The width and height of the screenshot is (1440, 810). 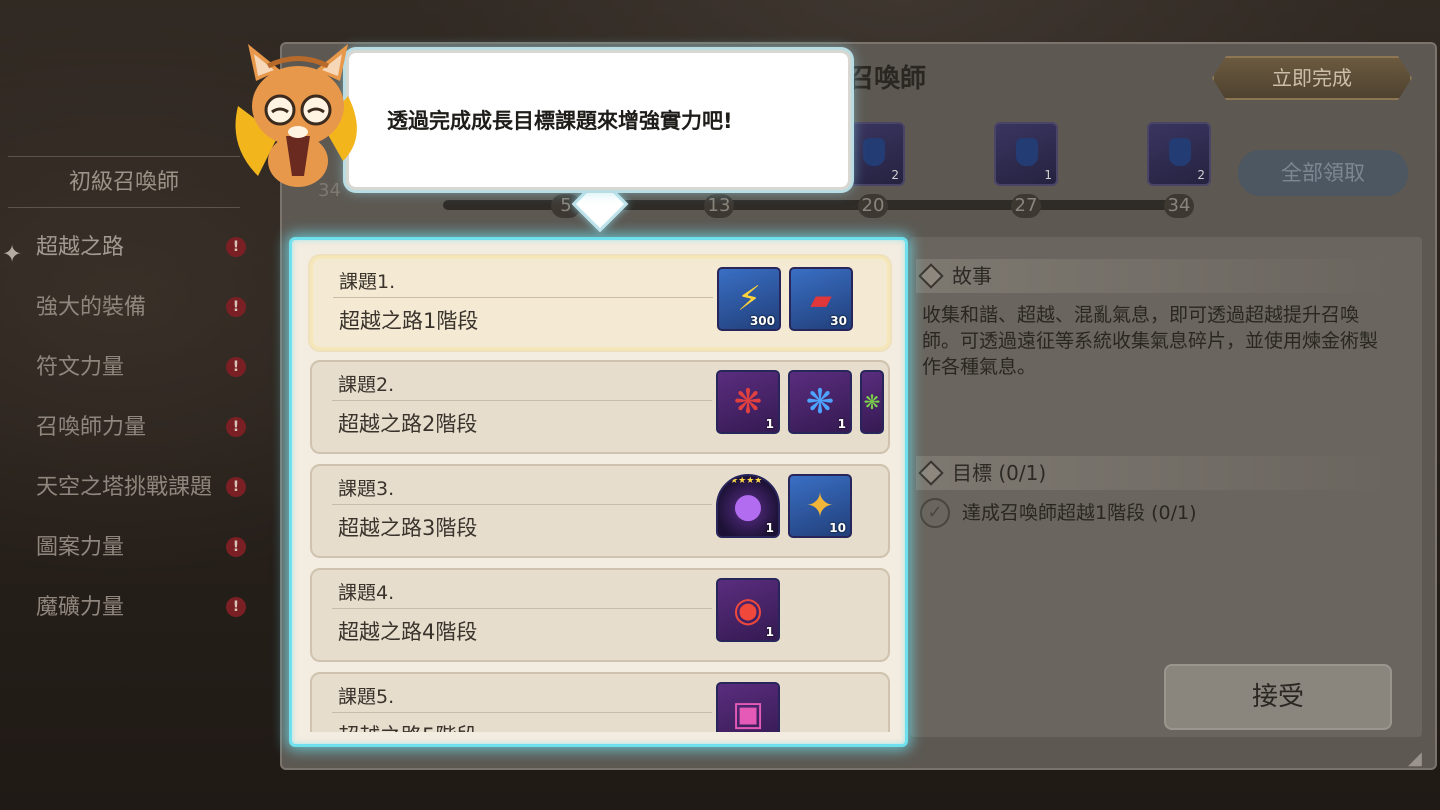 I want to click on quest-number: 課題3., so click(x=366, y=489).